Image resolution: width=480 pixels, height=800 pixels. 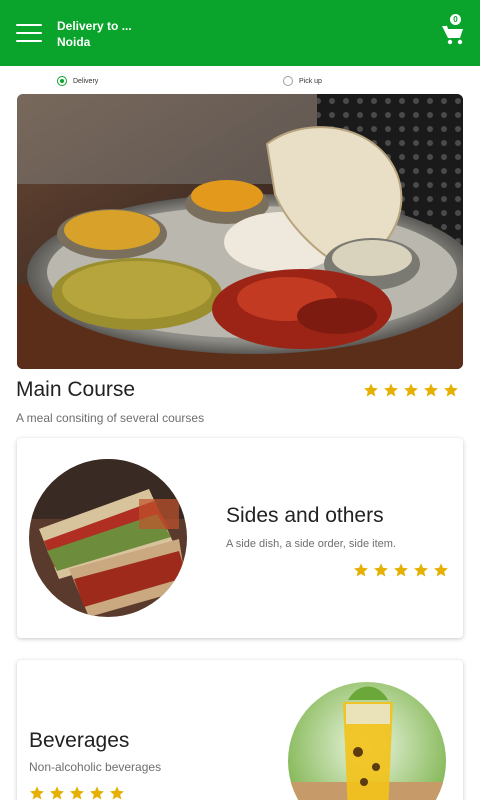 I want to click on pickup-option-label: Pick up, so click(x=310, y=81).